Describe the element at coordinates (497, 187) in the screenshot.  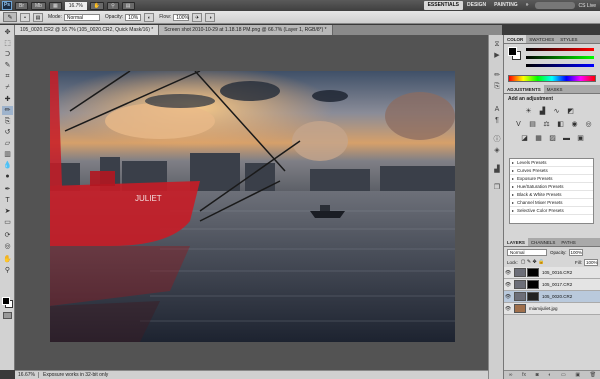
I see `layer-comps-panel-icon: ❐` at that location.